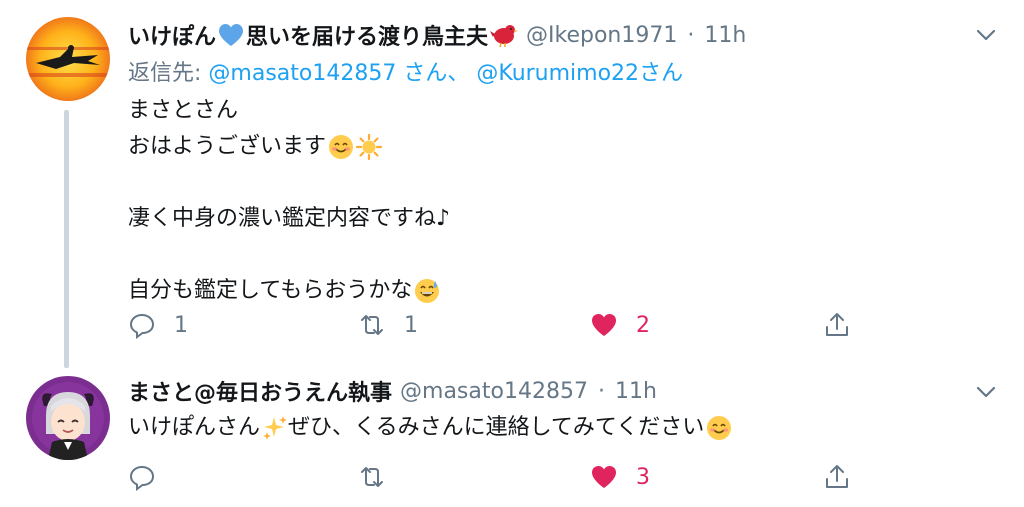  What do you see at coordinates (231, 35) in the screenshot?
I see `blue-heart-icon` at bounding box center [231, 35].